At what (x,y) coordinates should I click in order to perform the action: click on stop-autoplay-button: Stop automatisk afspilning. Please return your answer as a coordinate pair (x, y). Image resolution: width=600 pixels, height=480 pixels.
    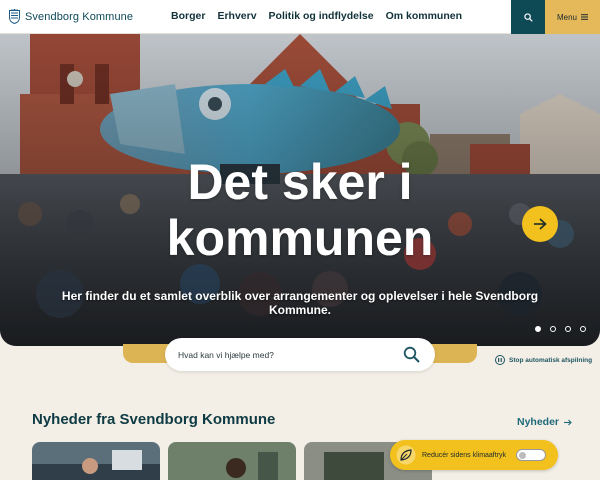
    Looking at the image, I should click on (543, 360).